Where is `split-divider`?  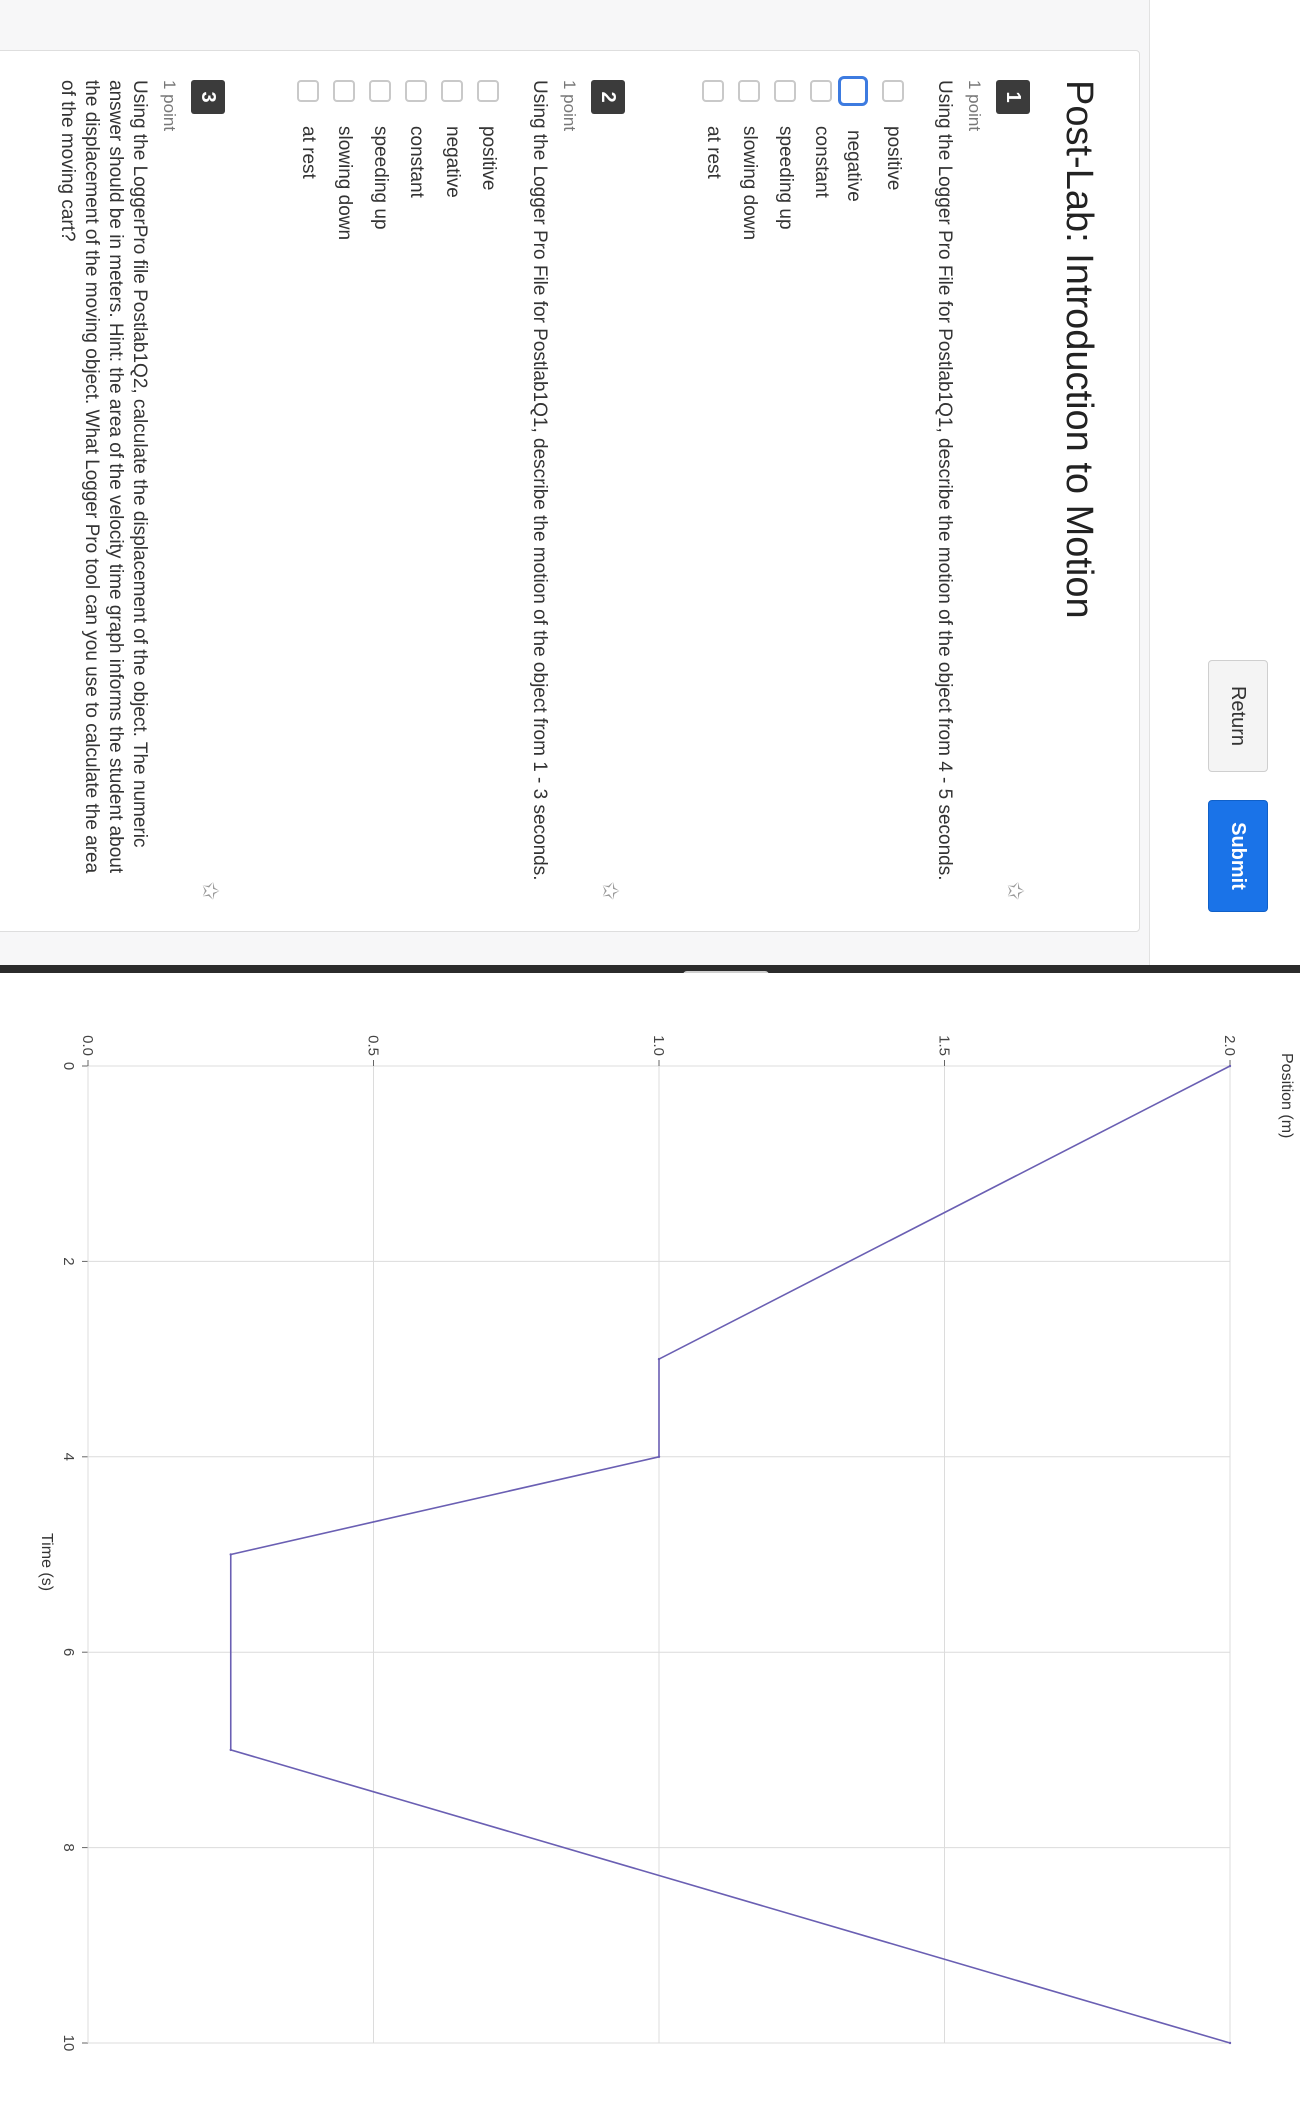 split-divider is located at coordinates (650, 969).